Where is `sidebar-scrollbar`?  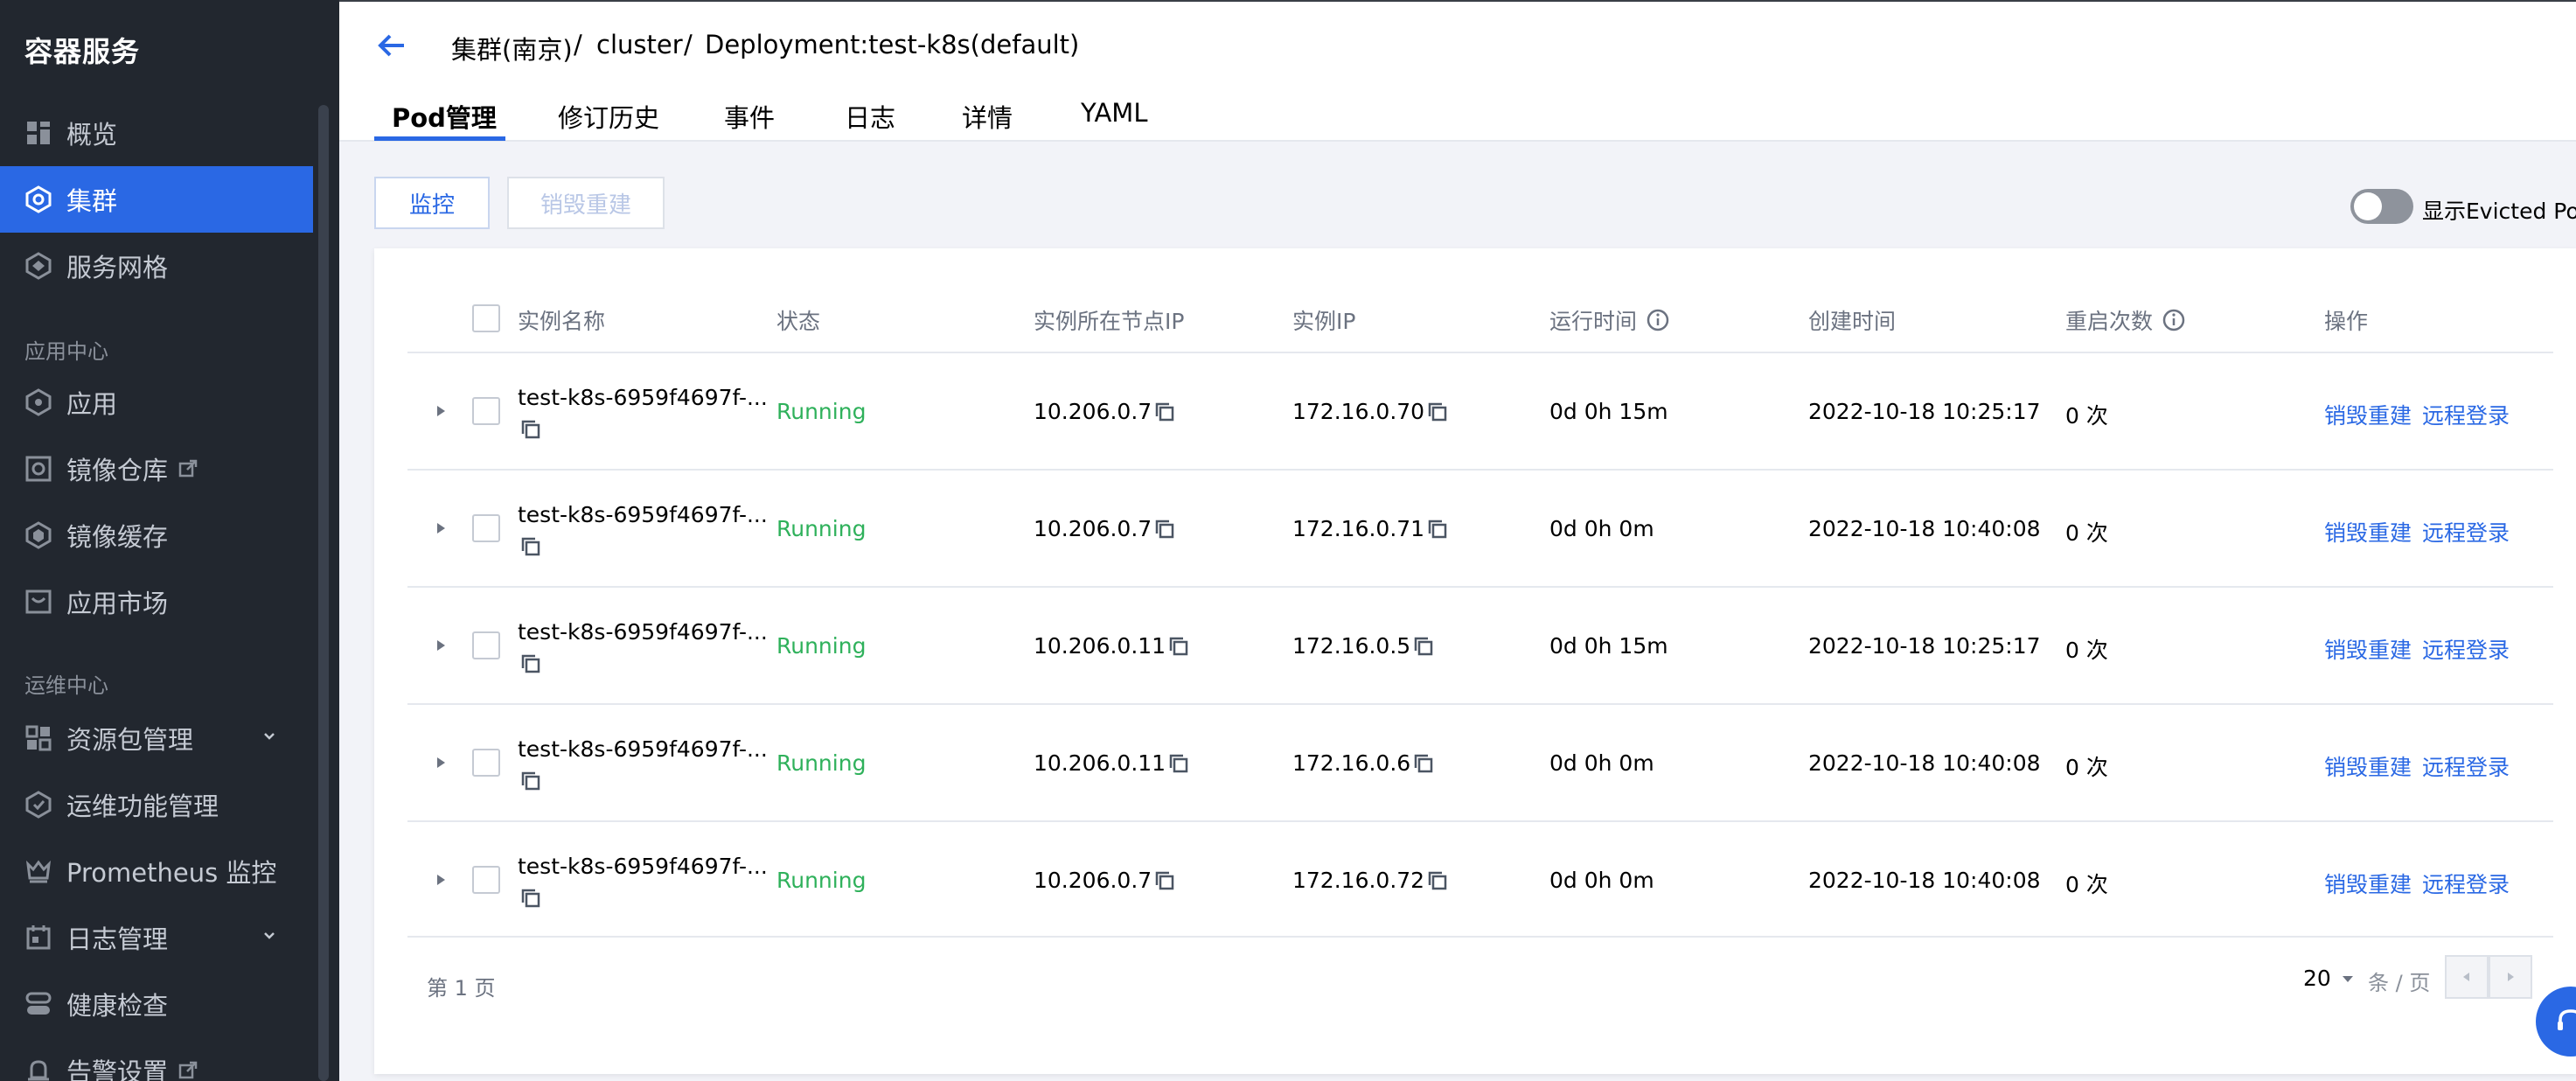 sidebar-scrollbar is located at coordinates (323, 593).